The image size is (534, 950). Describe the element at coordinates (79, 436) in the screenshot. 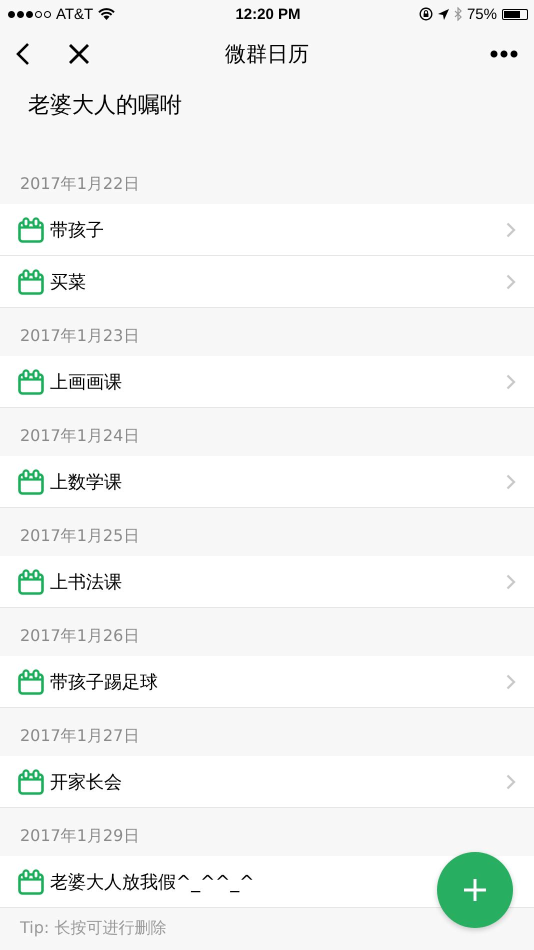

I see `date-header: 2017年1月24日` at that location.